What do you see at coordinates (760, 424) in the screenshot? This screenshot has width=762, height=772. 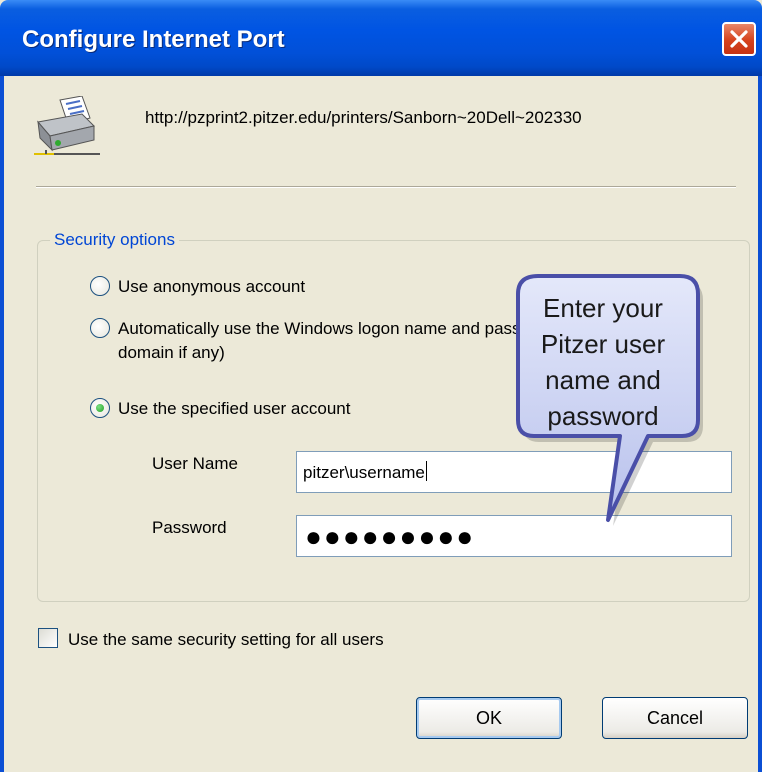 I see `window-frame-right` at bounding box center [760, 424].